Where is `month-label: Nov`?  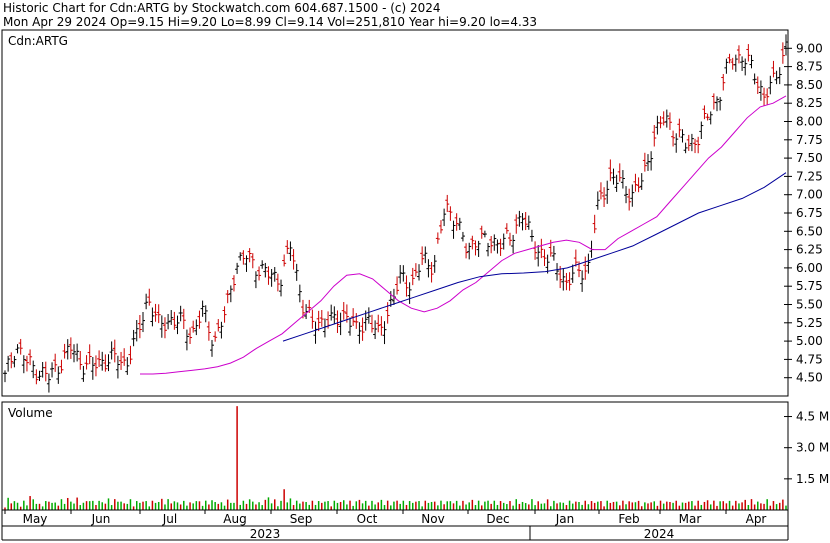
month-label: Nov is located at coordinates (432, 519).